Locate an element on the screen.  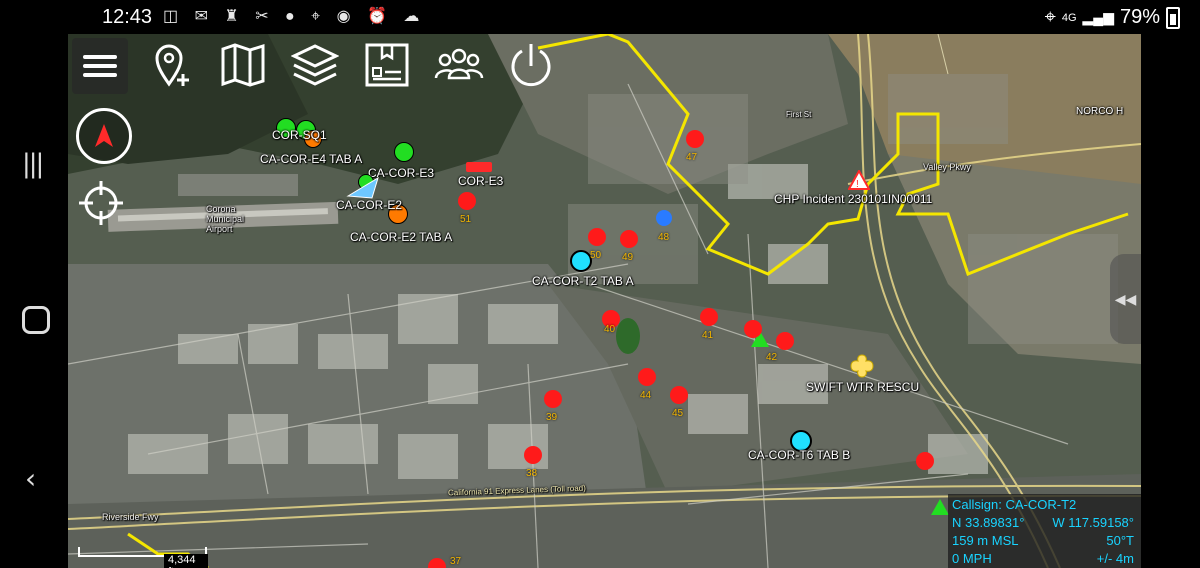
marker-cyan is located at coordinates (581, 261).